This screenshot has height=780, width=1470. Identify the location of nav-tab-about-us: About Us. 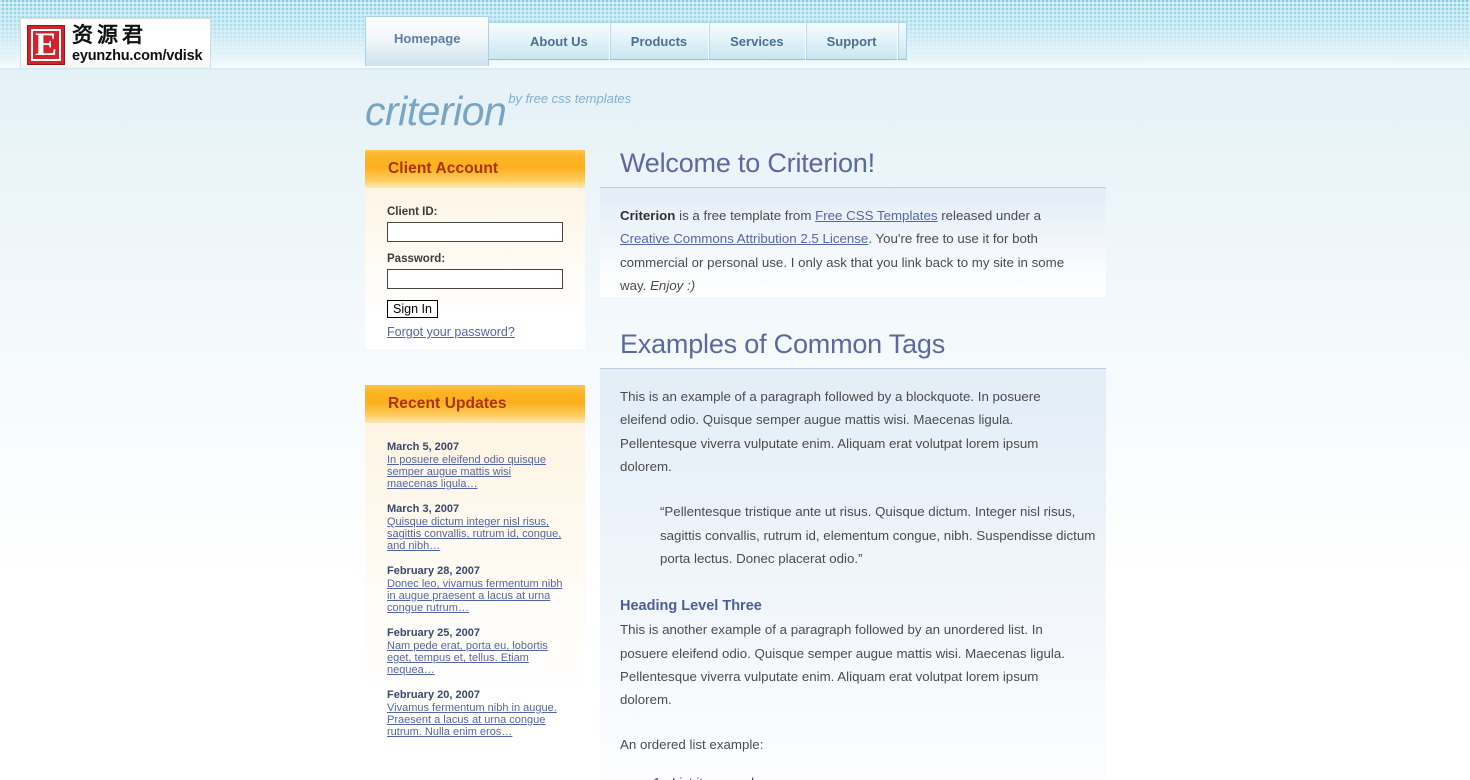
(559, 41).